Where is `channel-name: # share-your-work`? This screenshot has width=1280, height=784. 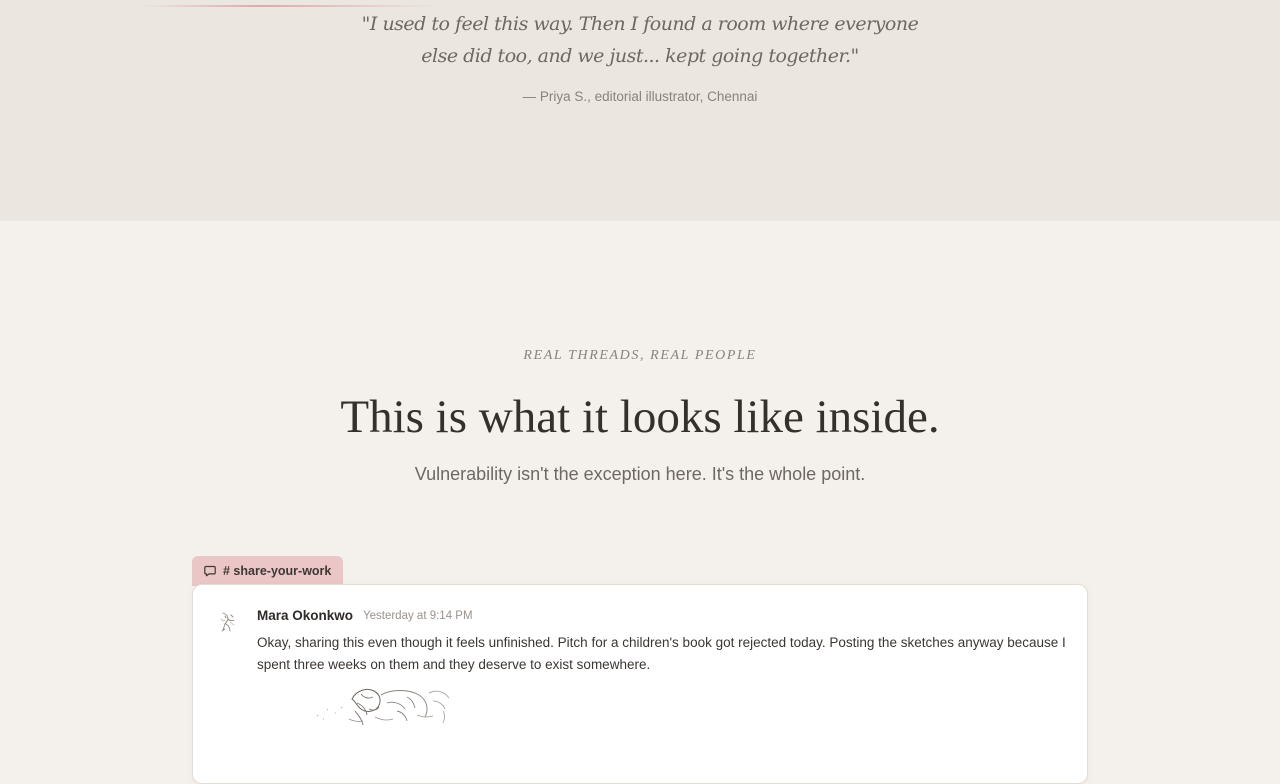
channel-name: # share-your-work is located at coordinates (277, 571).